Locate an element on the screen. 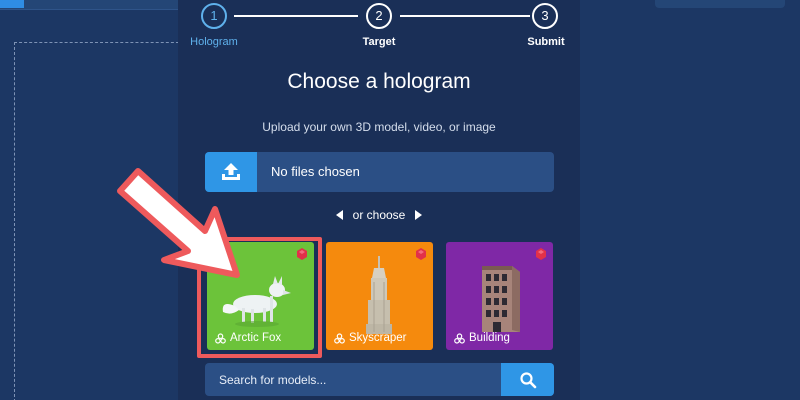 This screenshot has width=800, height=400. model-card-building: Building is located at coordinates (499, 296).